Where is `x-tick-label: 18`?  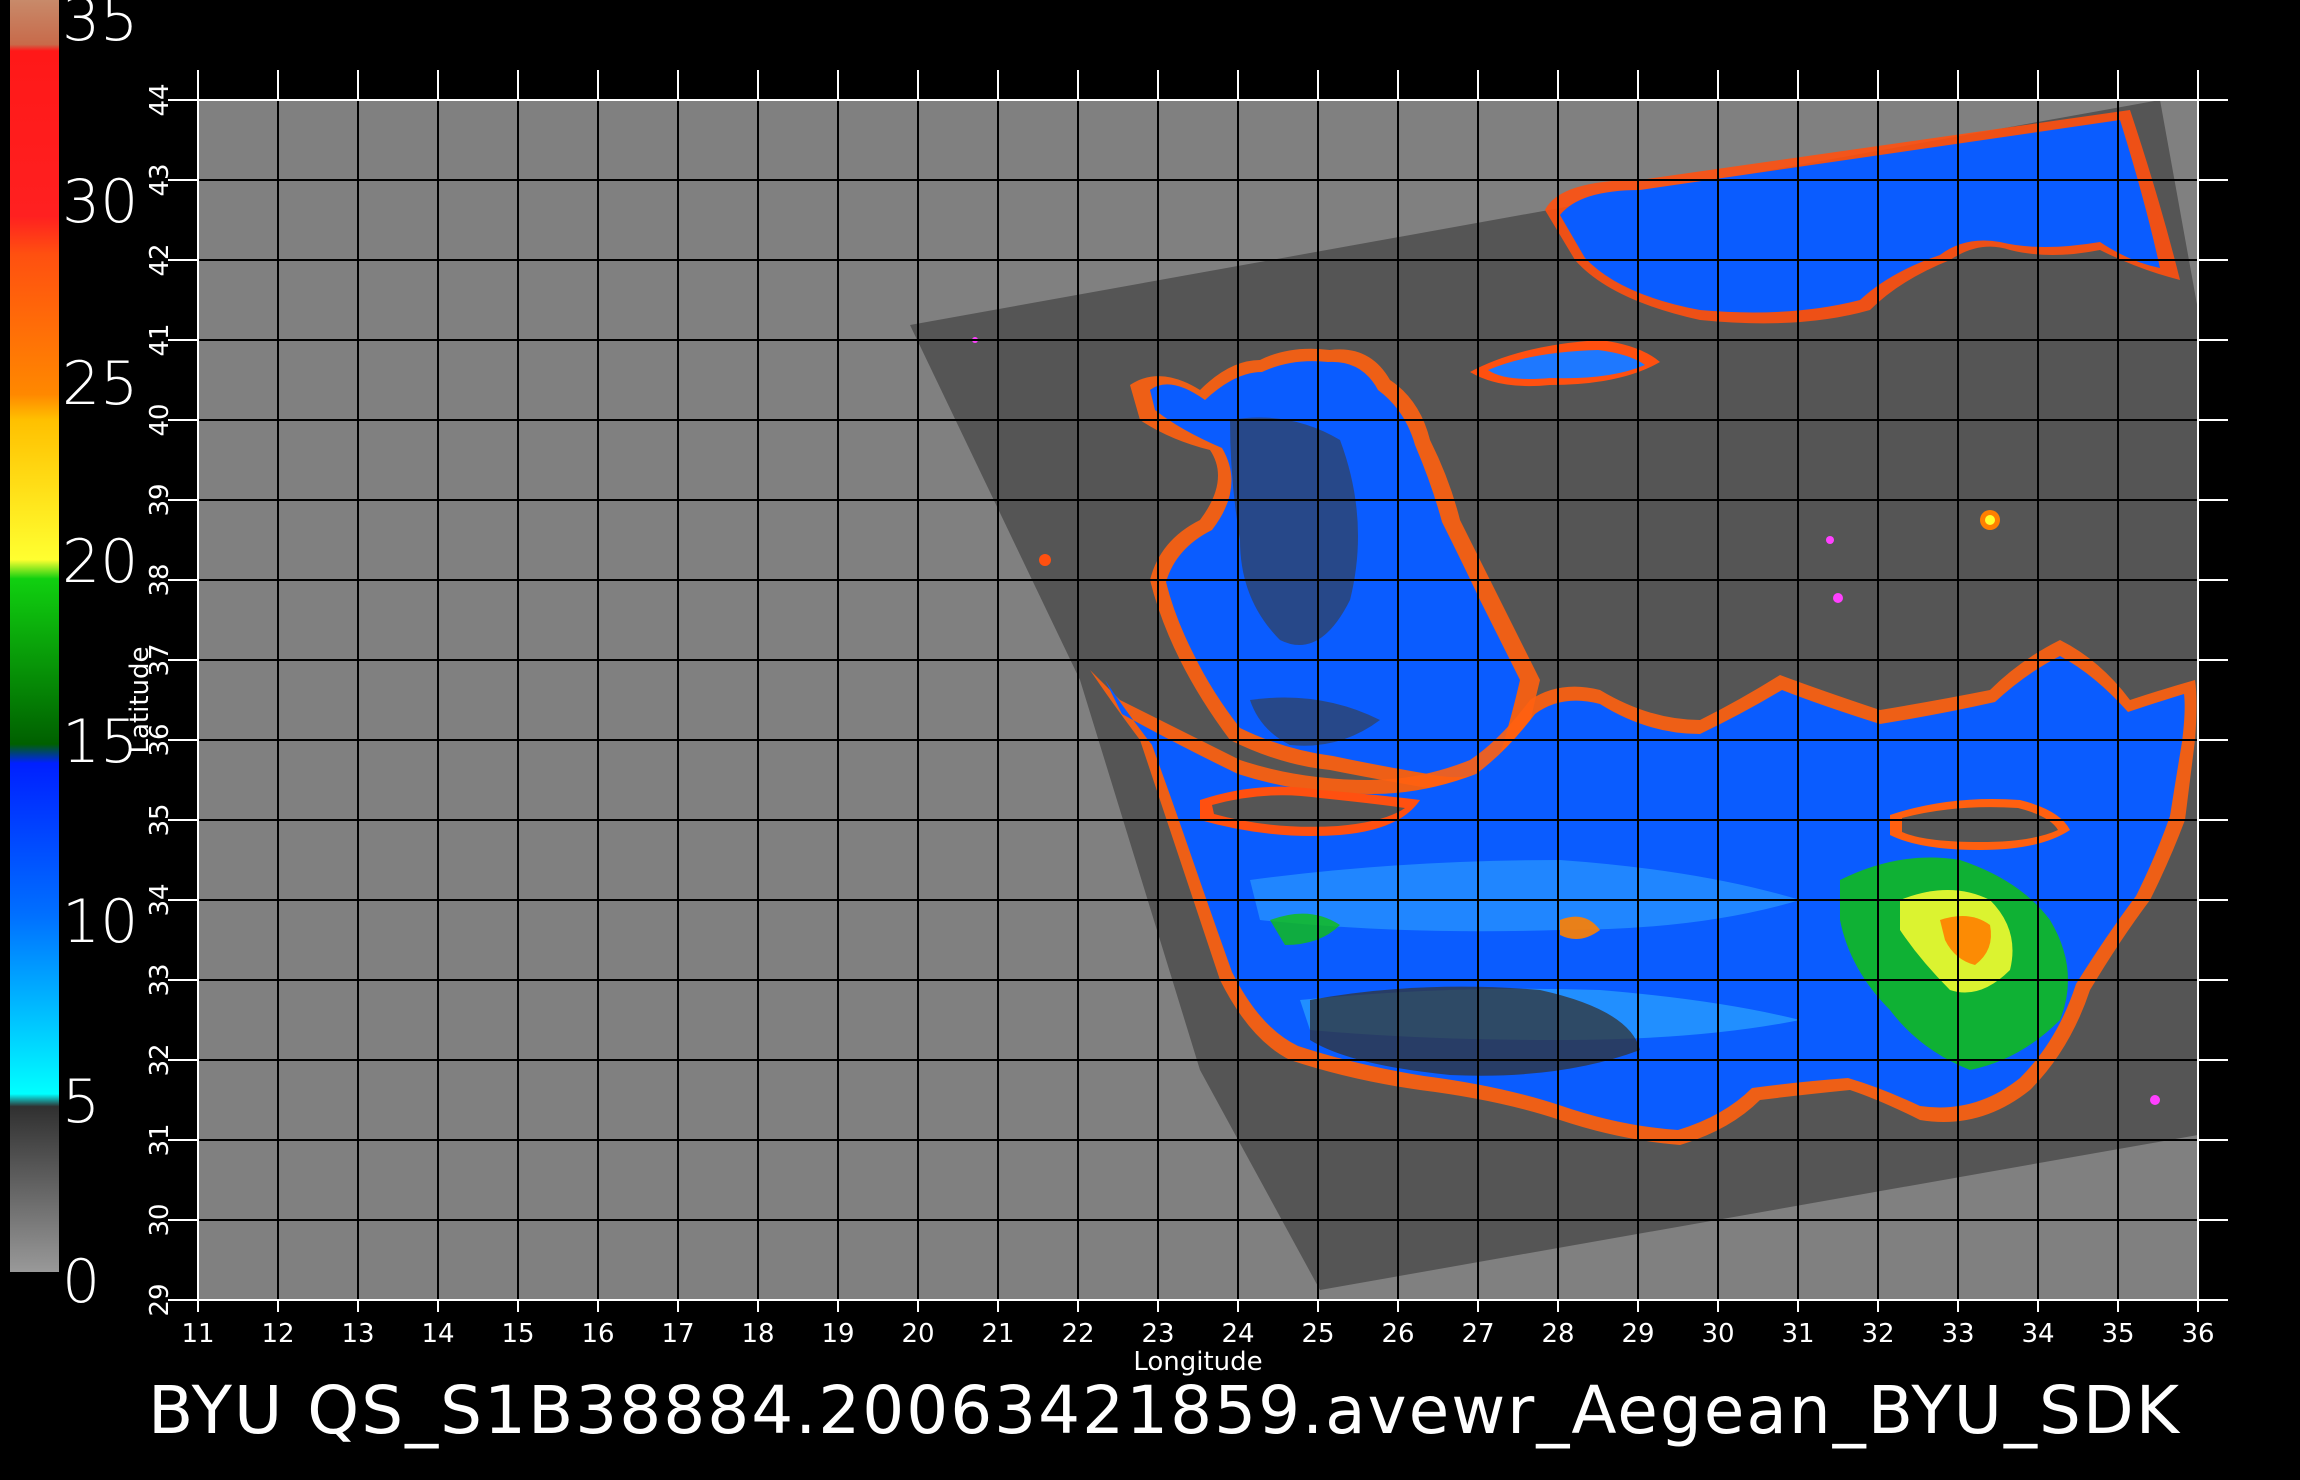 x-tick-label: 18 is located at coordinates (757, 1334).